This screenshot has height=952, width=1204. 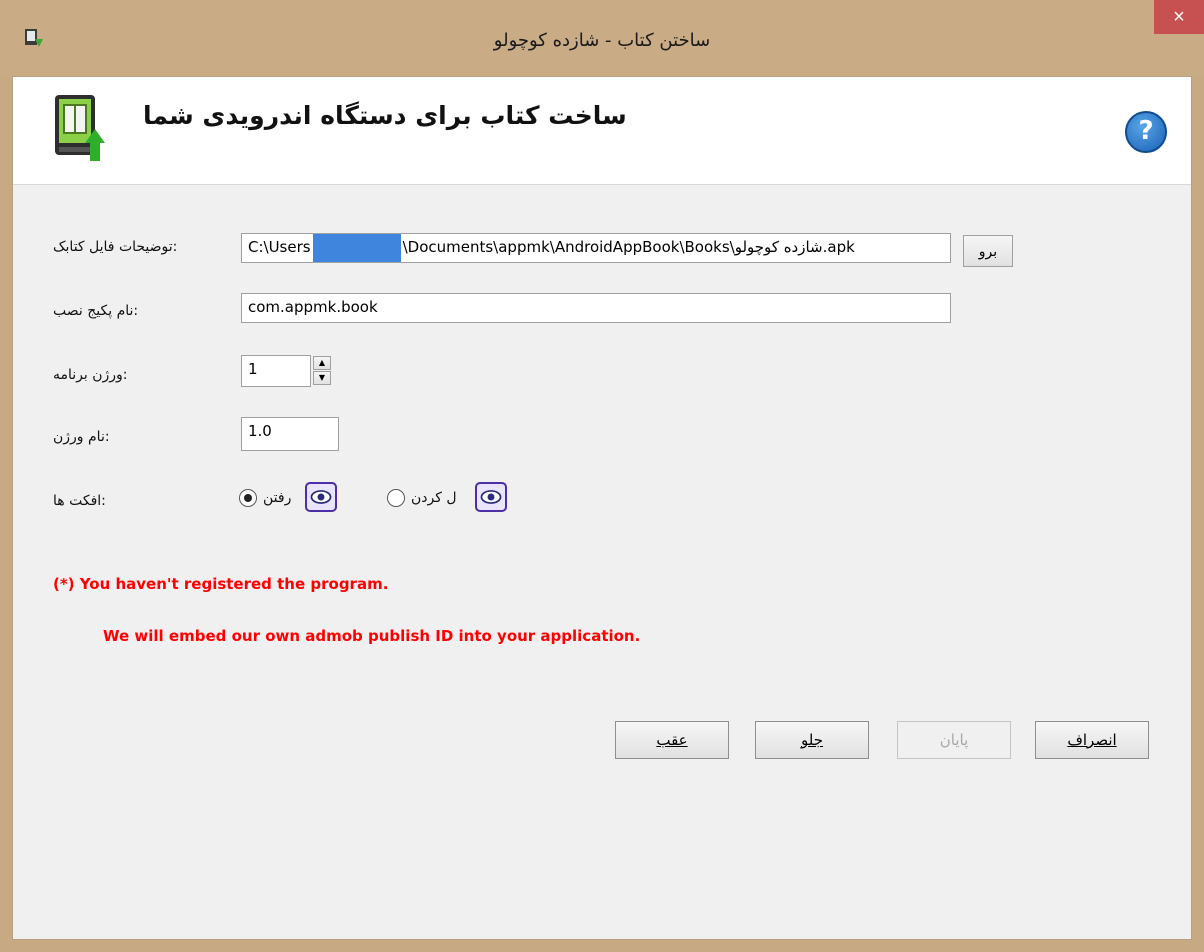 I want to click on file-label: :توضیحات فایل کتابک, so click(x=115, y=247).